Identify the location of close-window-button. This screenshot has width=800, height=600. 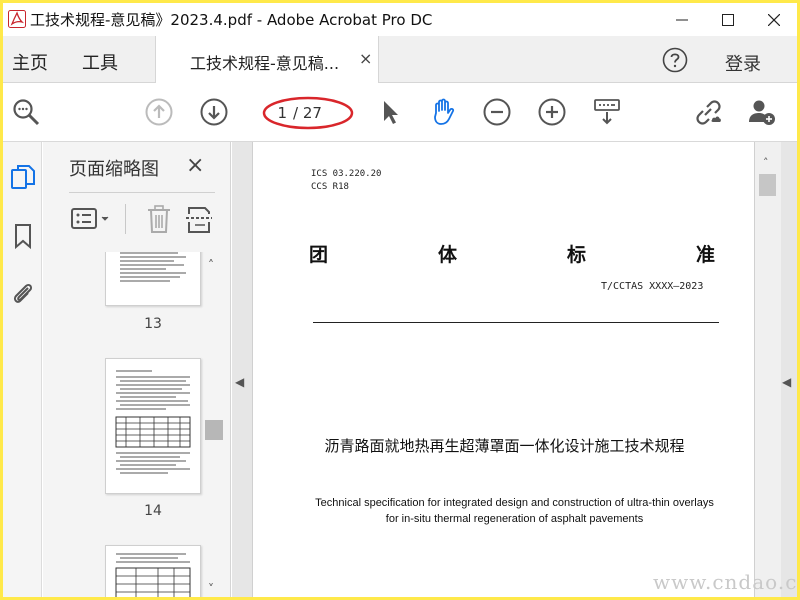
(774, 19).